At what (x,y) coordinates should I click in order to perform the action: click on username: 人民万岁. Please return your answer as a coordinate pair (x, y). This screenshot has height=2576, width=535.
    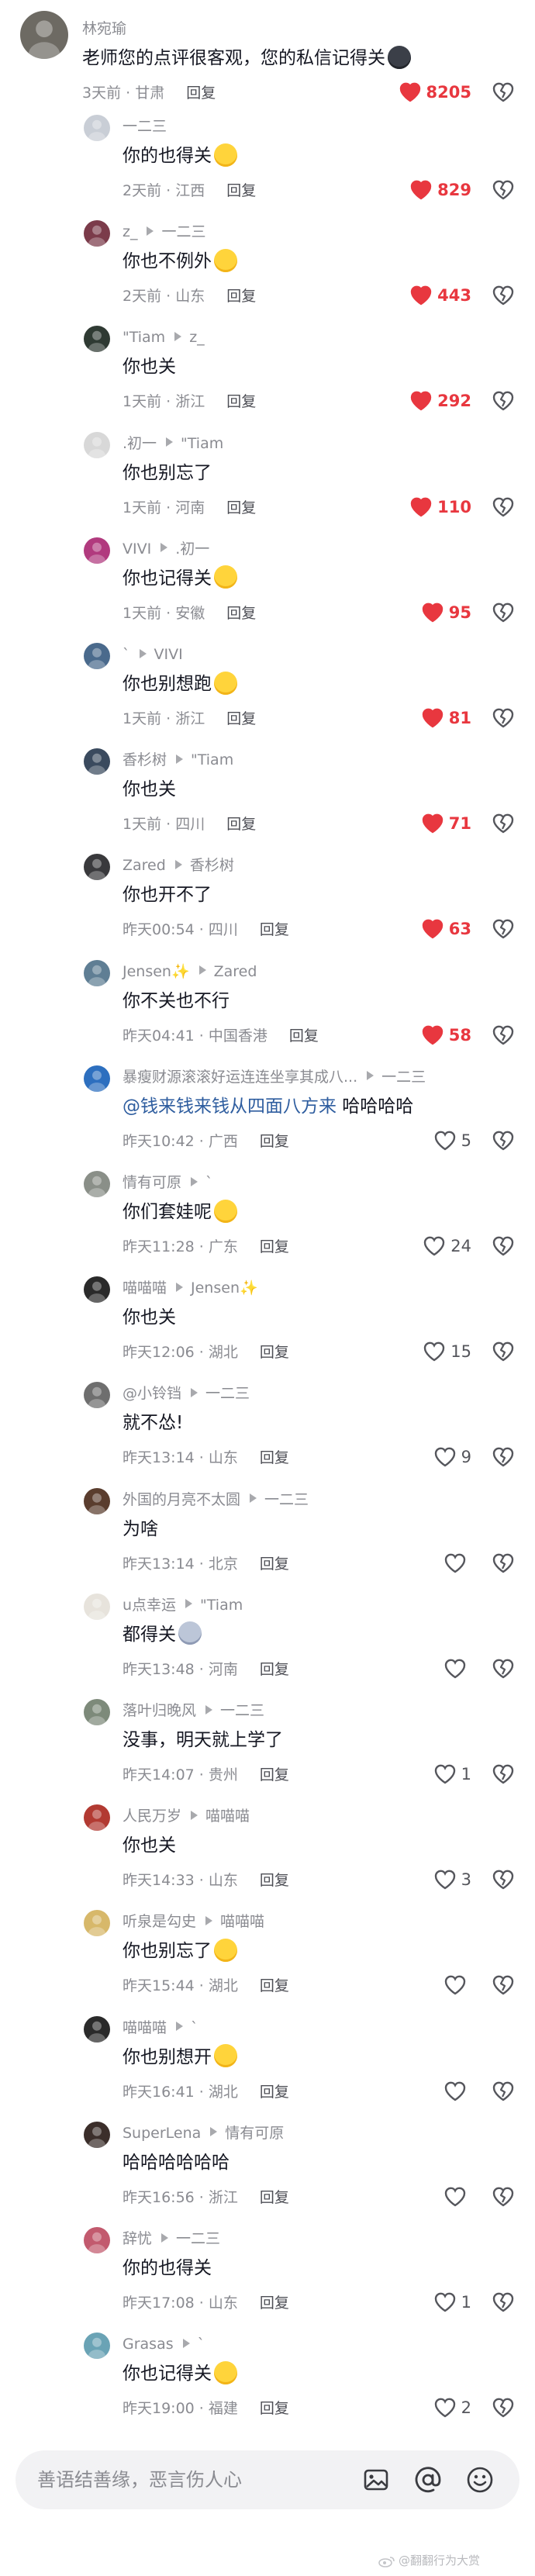
    Looking at the image, I should click on (152, 1816).